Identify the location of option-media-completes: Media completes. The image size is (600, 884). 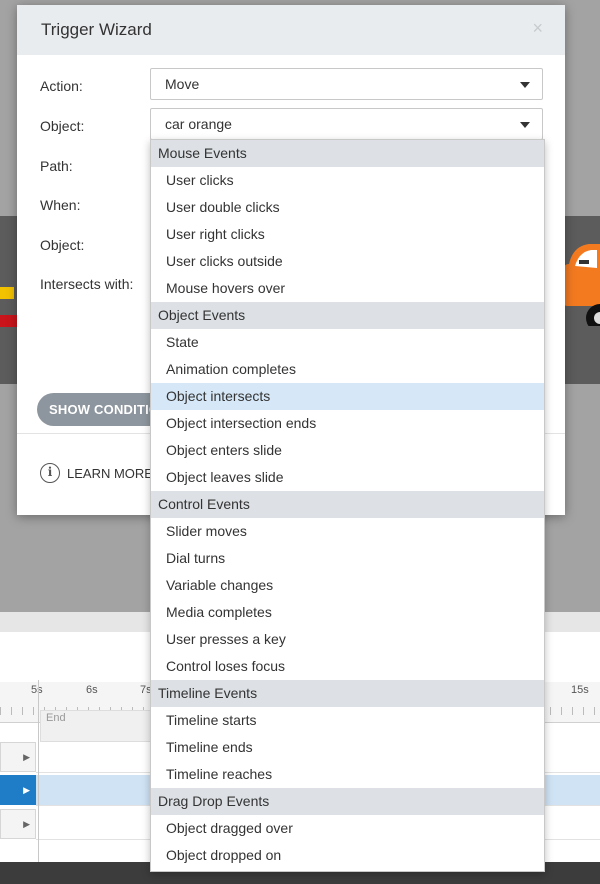
(347, 612).